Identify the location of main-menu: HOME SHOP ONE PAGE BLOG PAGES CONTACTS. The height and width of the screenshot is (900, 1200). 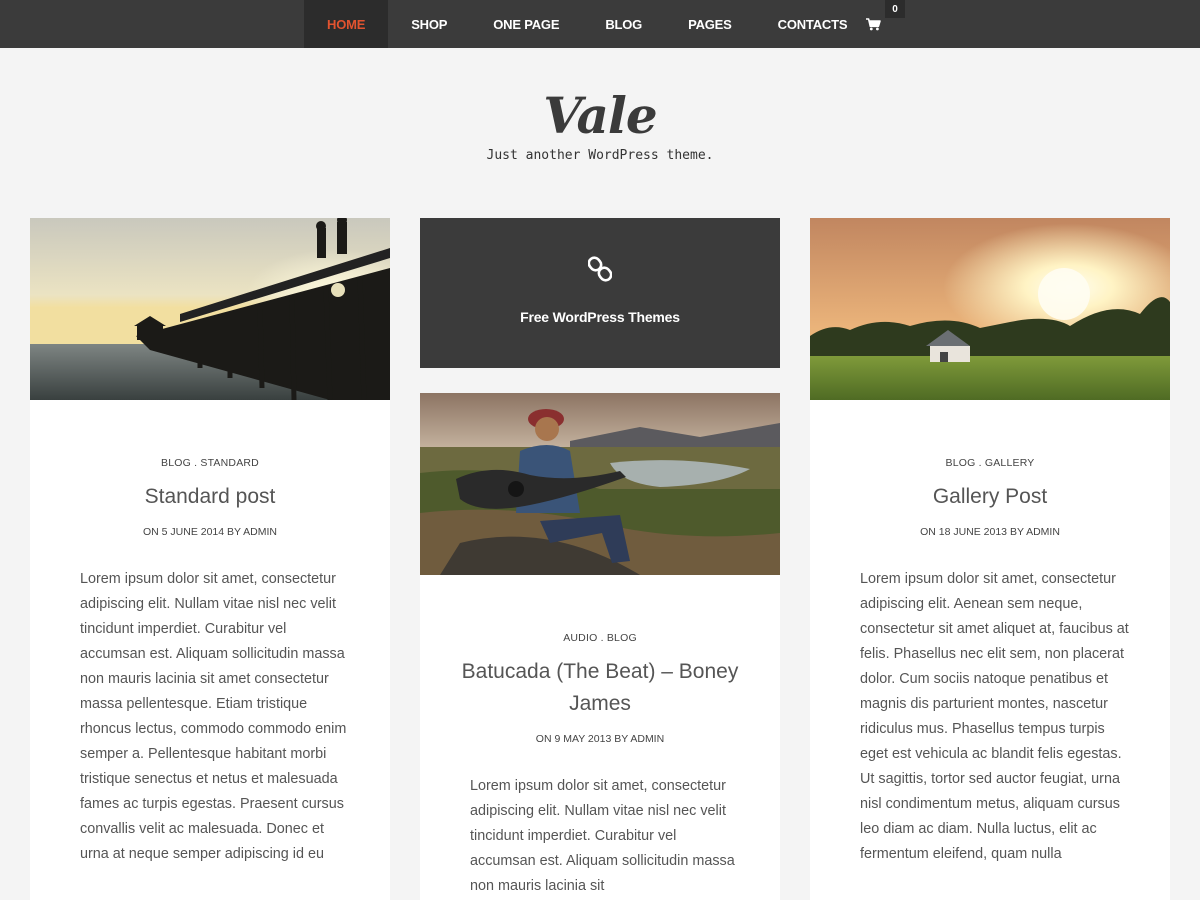
(587, 24).